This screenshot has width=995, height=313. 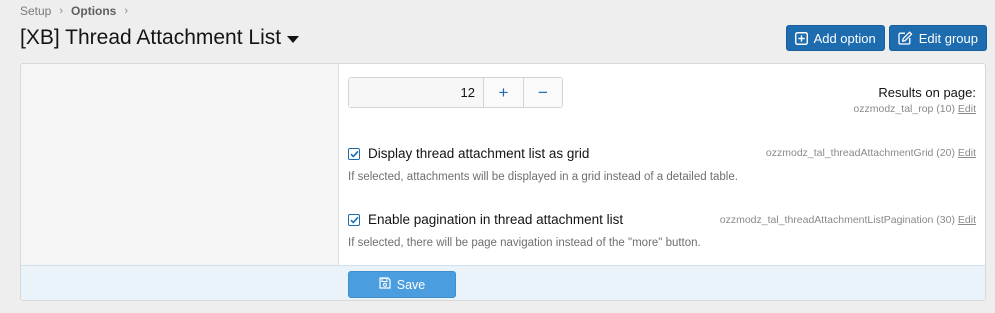 I want to click on grid-checkbox-row: Display thread attachment list as grid, so click(x=468, y=153).